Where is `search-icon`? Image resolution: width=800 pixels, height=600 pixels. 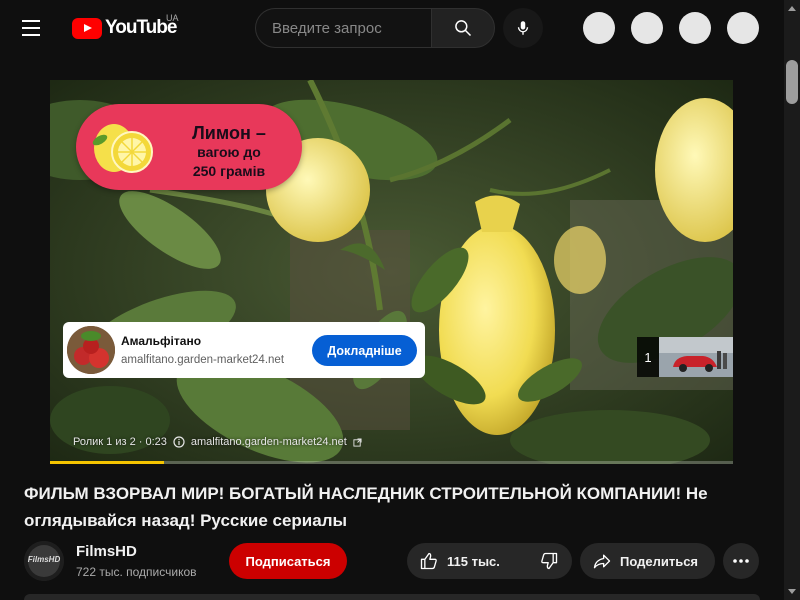 search-icon is located at coordinates (463, 28).